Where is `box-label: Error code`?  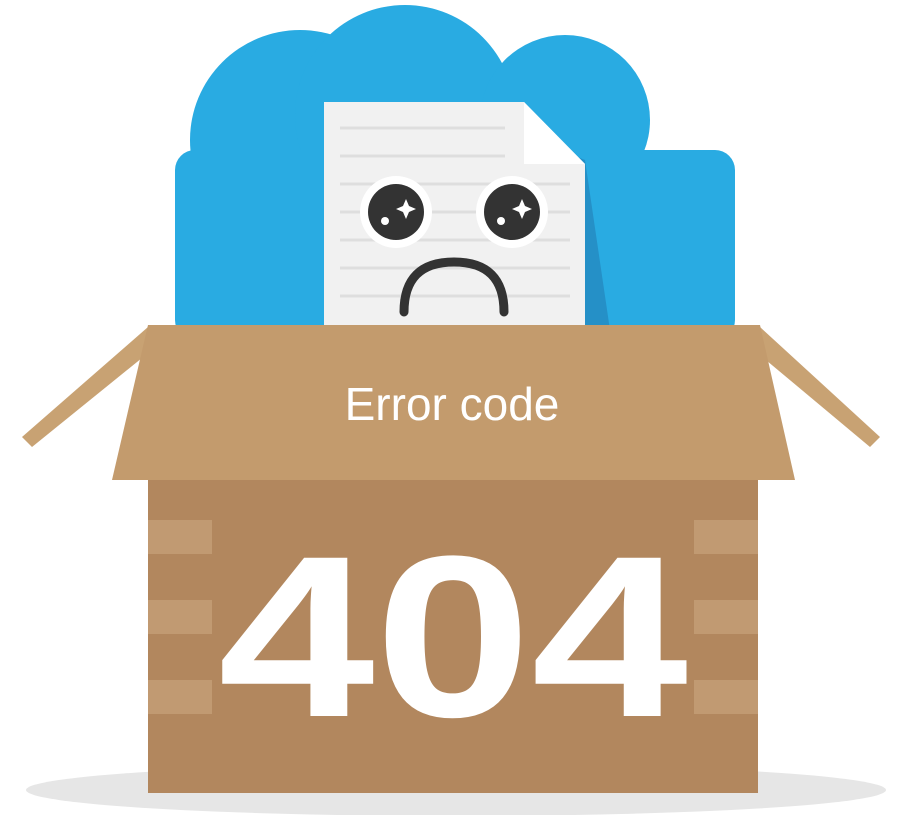 box-label: Error code is located at coordinates (452, 404).